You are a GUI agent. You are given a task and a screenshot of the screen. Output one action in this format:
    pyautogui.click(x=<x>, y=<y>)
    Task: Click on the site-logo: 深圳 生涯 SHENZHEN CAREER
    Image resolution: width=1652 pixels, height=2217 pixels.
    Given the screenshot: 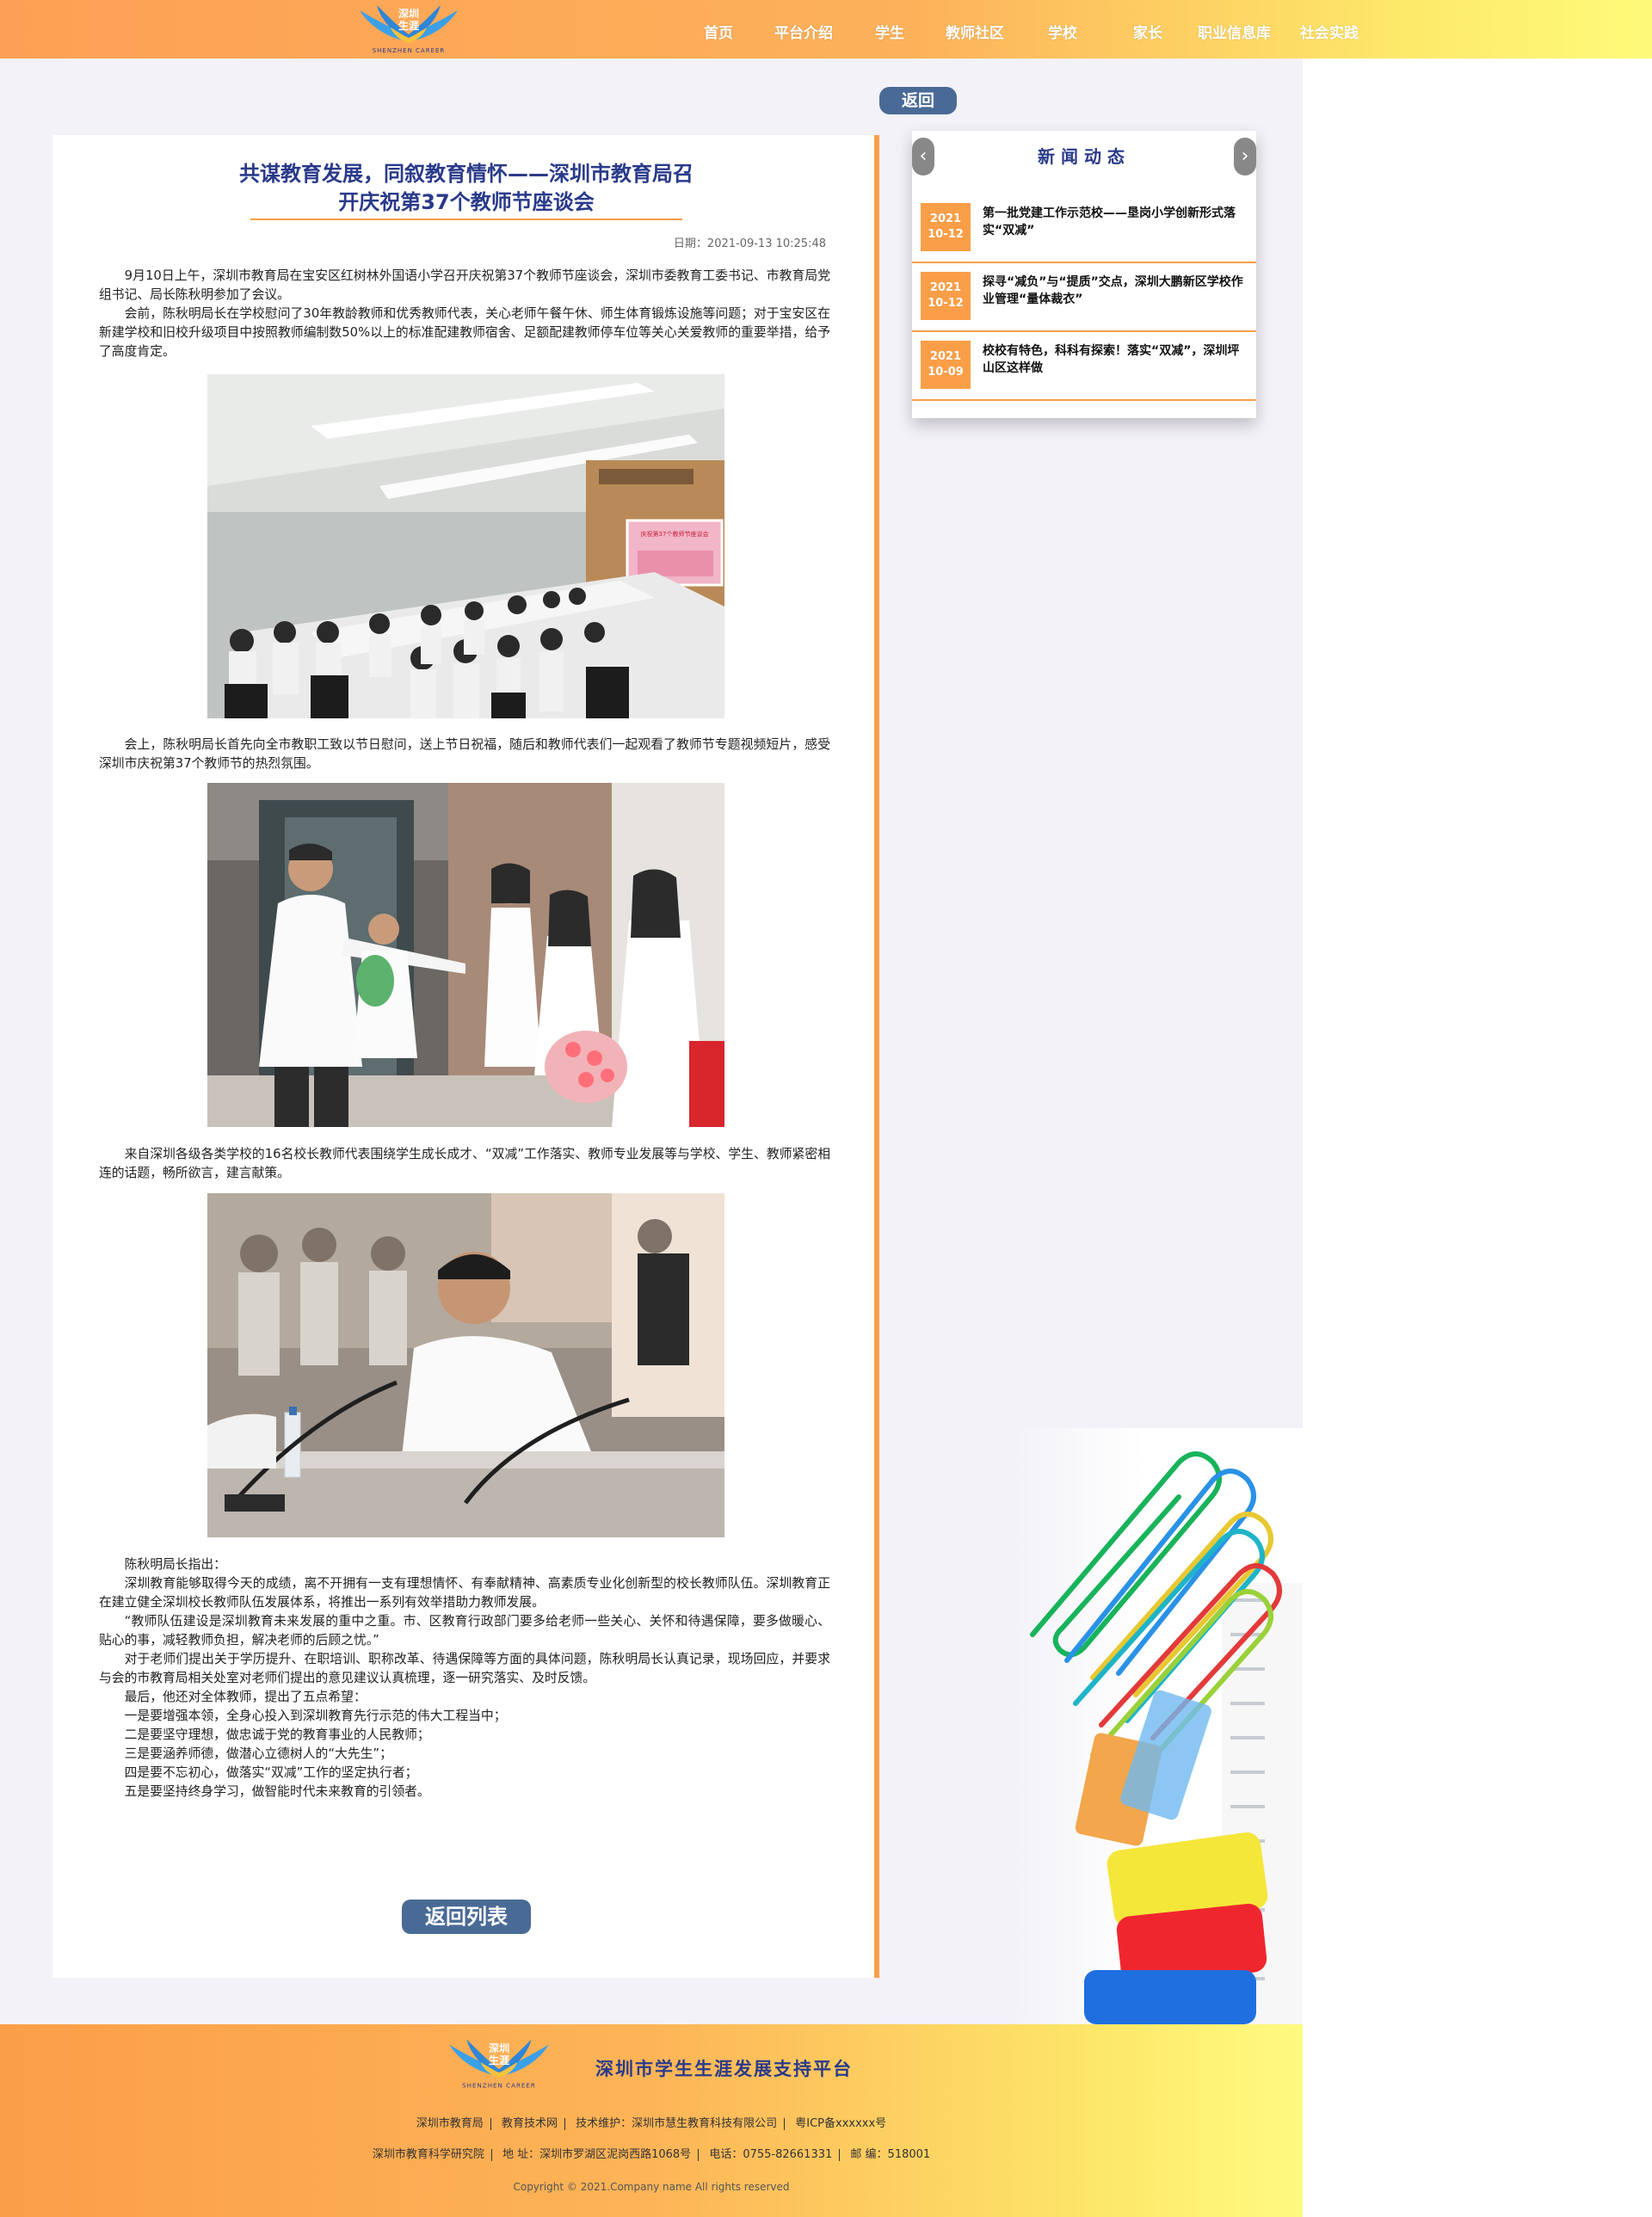 What is the action you would take?
    pyautogui.click(x=408, y=29)
    